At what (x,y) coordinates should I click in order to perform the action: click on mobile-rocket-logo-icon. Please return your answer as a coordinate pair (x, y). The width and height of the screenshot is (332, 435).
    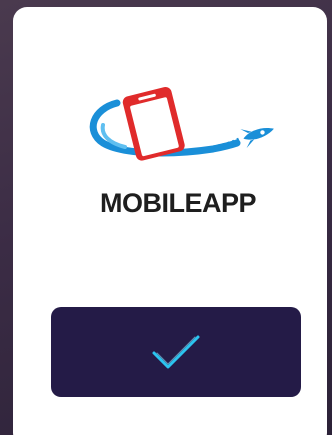
    Looking at the image, I should click on (181, 123).